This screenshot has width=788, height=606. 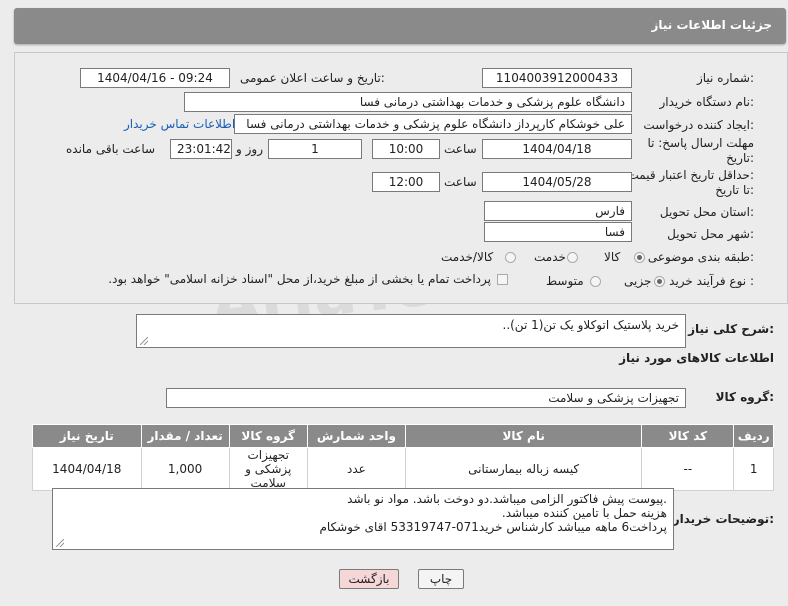 I want to click on price-validity-label-2: تا تاریخ:, so click(x=734, y=190).